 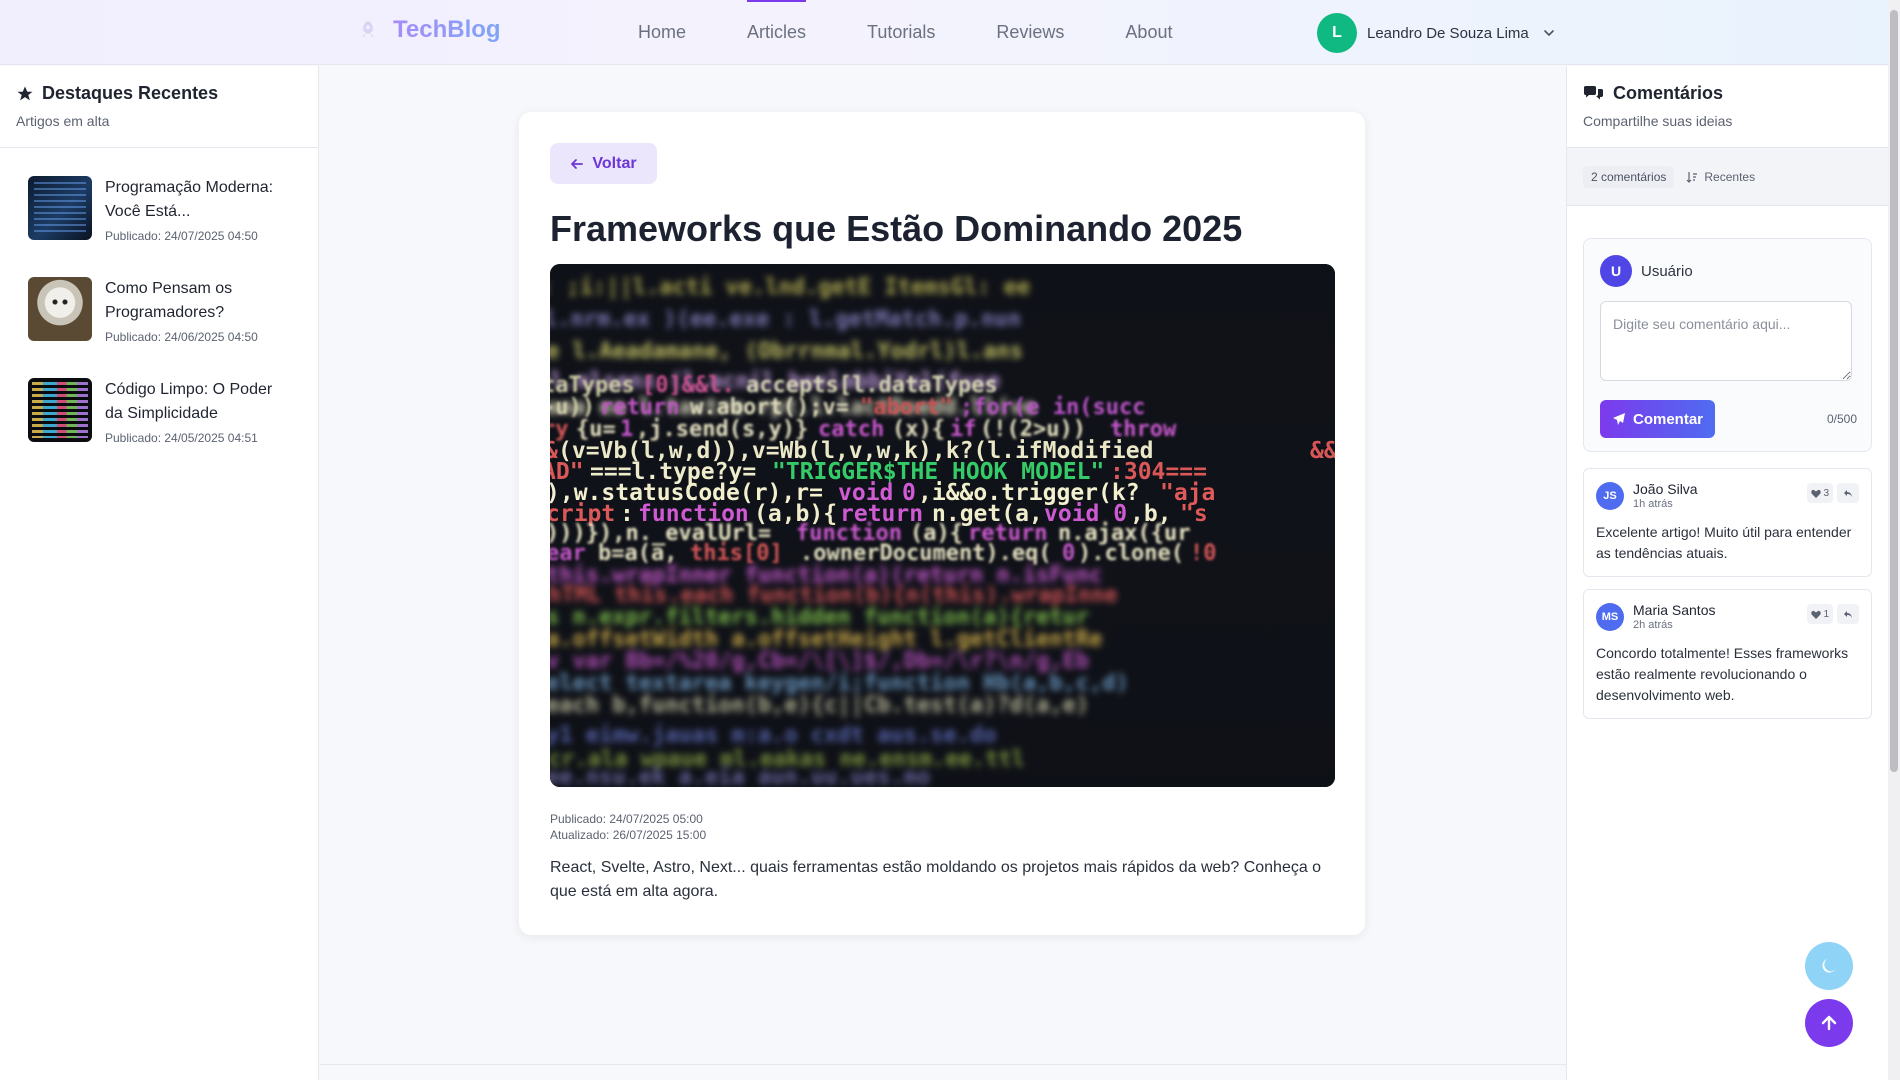 What do you see at coordinates (1610, 617) in the screenshot?
I see `avatar: MS` at bounding box center [1610, 617].